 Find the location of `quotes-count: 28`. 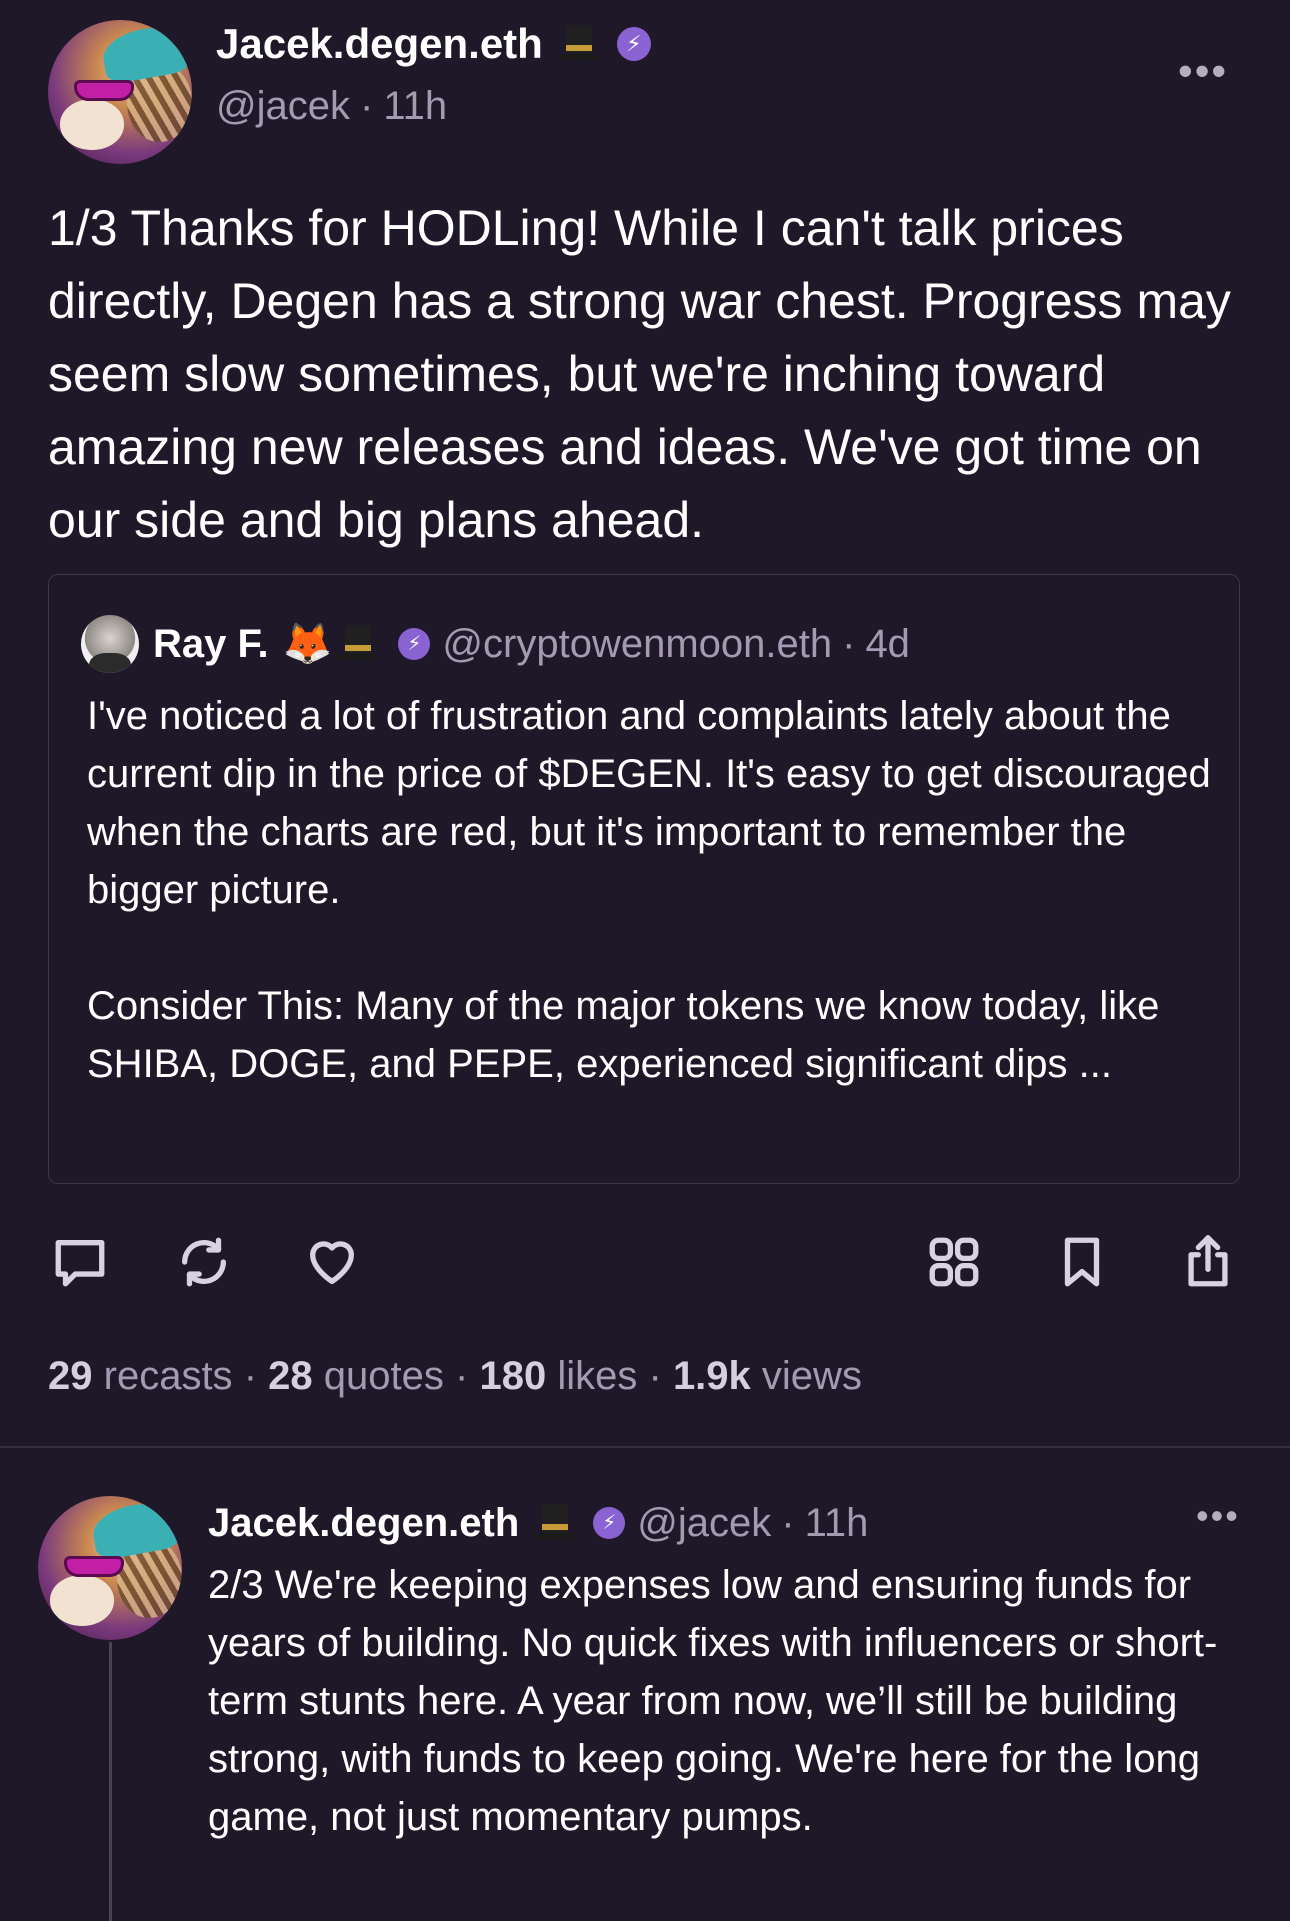

quotes-count: 28 is located at coordinates (290, 1376).